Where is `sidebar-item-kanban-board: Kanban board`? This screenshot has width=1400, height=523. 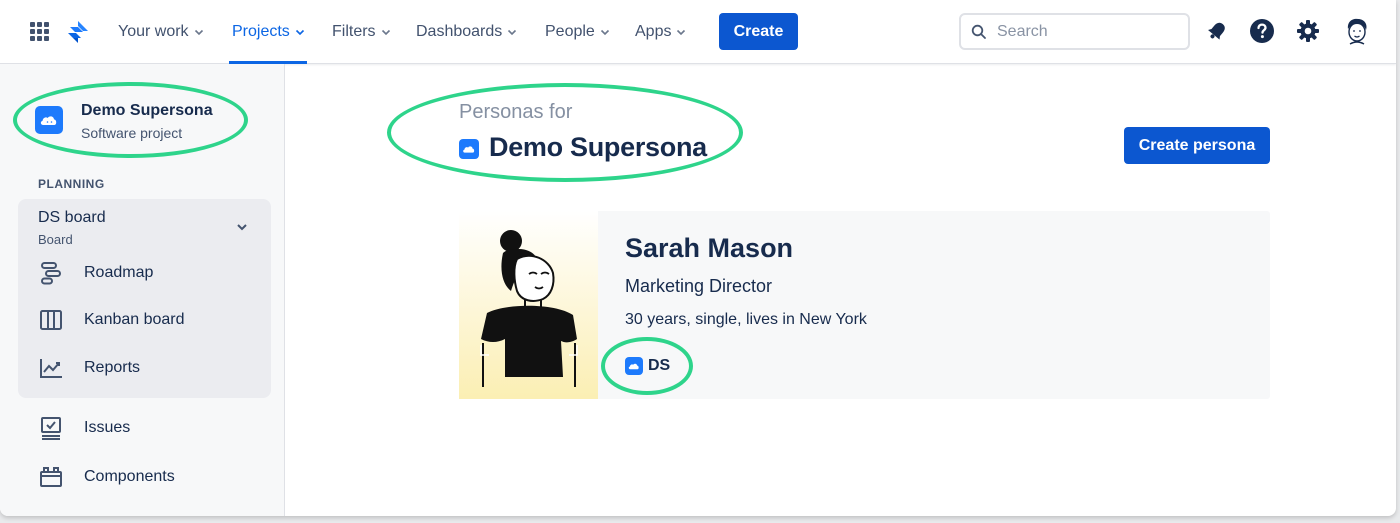
sidebar-item-kanban-board: Kanban board is located at coordinates (111, 320).